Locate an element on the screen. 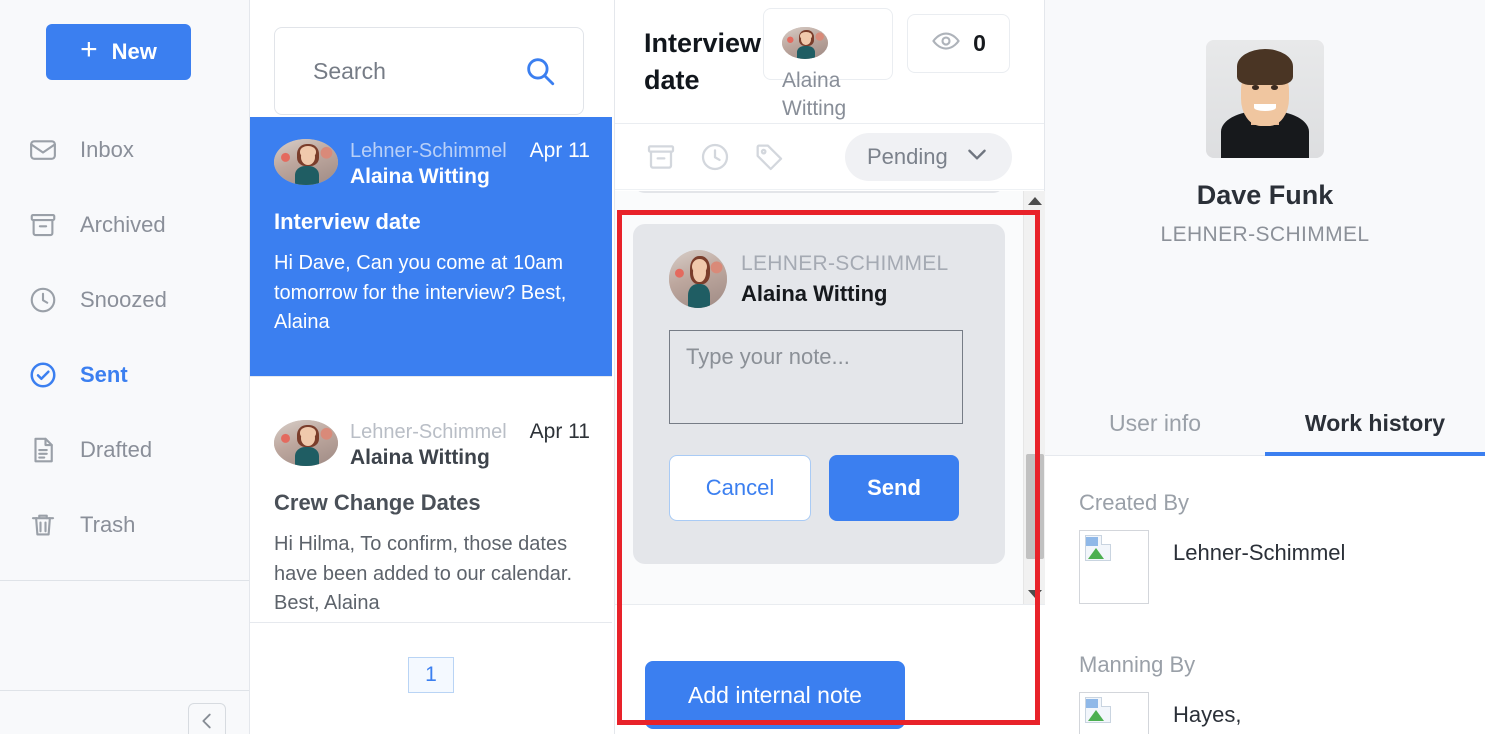 The image size is (1485, 734). sidebar-collapse-button is located at coordinates (207, 718).